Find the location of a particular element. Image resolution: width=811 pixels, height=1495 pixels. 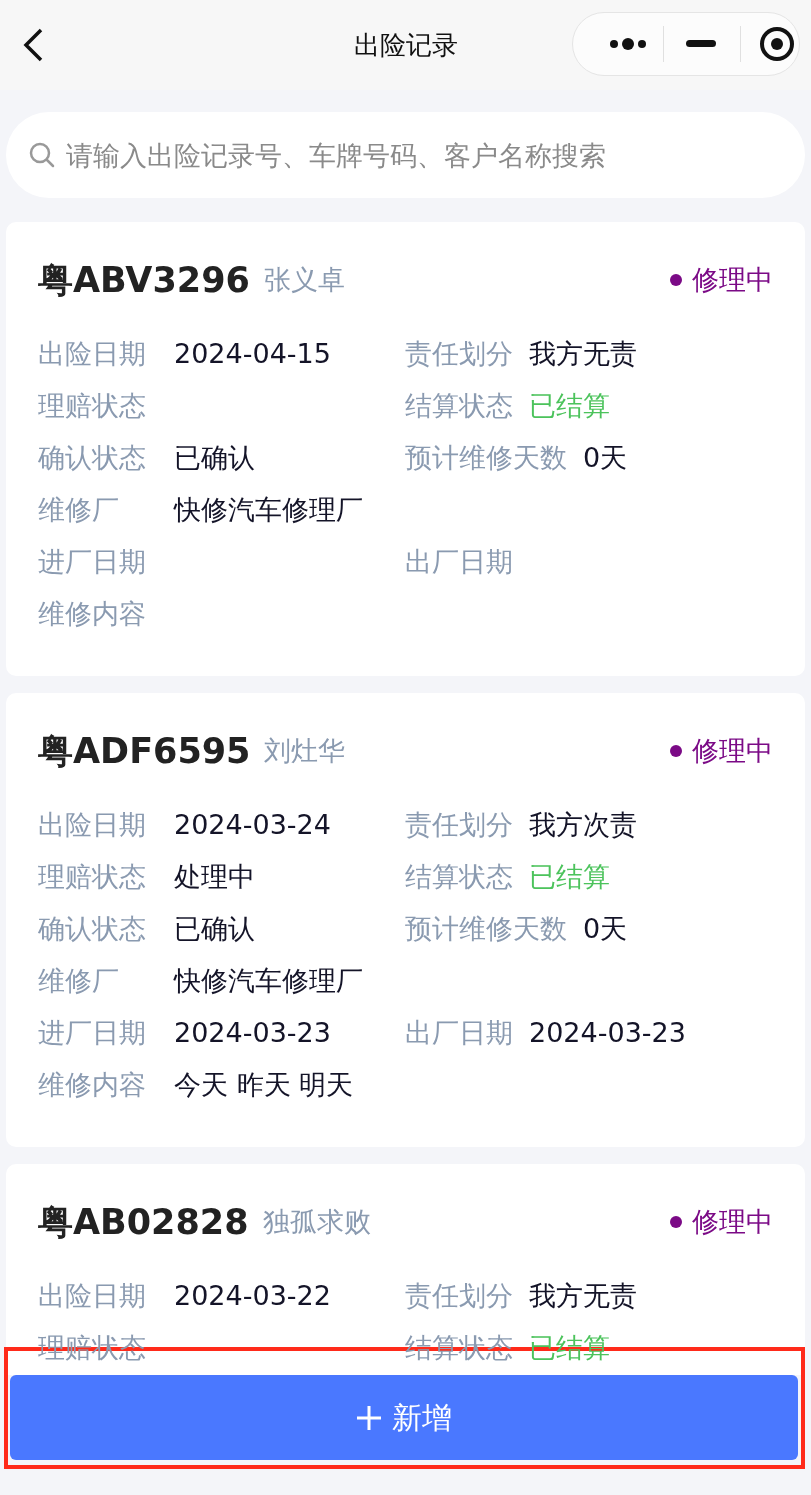

field-value: 处理中 is located at coordinates (214, 876).